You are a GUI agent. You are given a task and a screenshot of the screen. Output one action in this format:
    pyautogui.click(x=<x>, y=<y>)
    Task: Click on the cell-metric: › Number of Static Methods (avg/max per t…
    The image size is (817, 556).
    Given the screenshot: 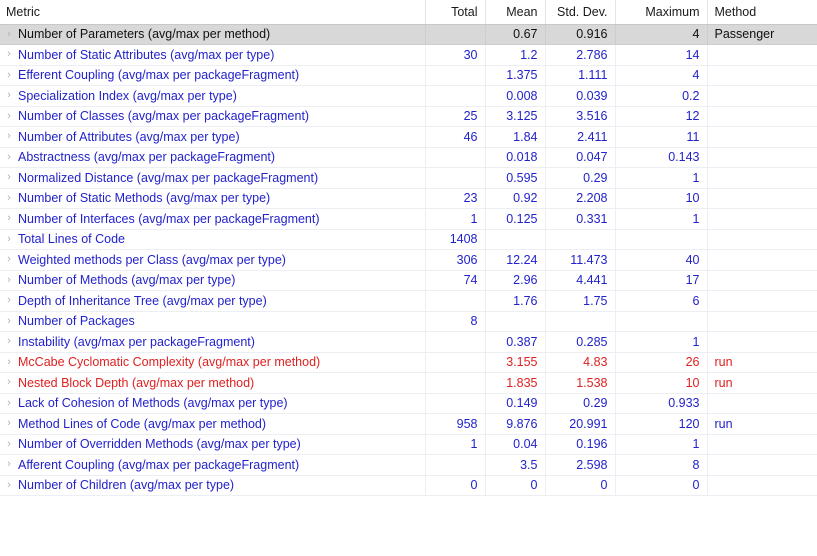 What is the action you would take?
    pyautogui.click(x=213, y=198)
    